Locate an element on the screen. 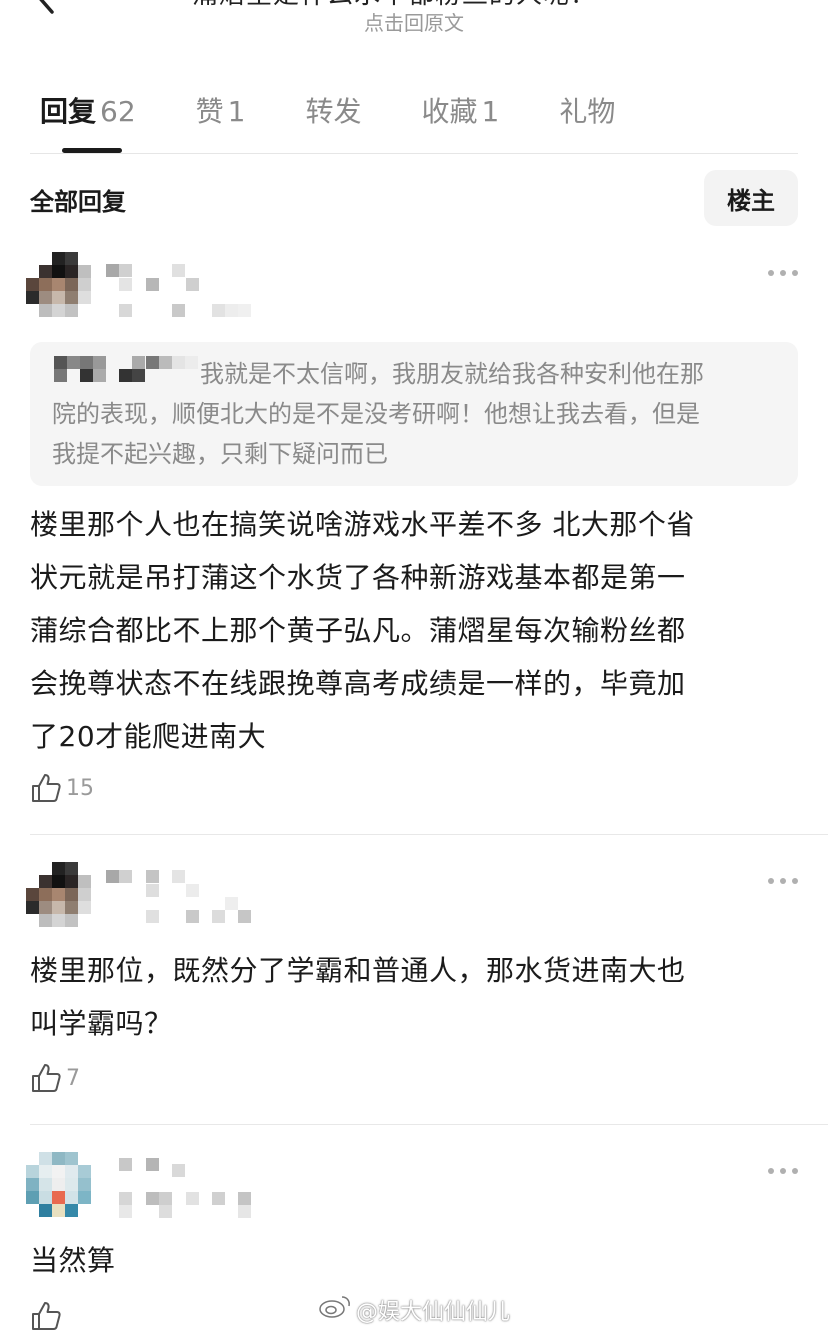  quote-line: 我提不起兴趣，只剩下疑问而已 is located at coordinates (220, 454).